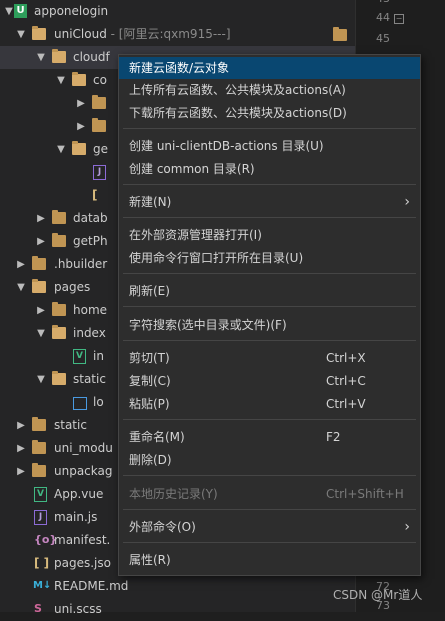  I want to click on menu-item-create-clientdb-actions: 创建 uni-clientDB-actions 目录(U), so click(269, 146).